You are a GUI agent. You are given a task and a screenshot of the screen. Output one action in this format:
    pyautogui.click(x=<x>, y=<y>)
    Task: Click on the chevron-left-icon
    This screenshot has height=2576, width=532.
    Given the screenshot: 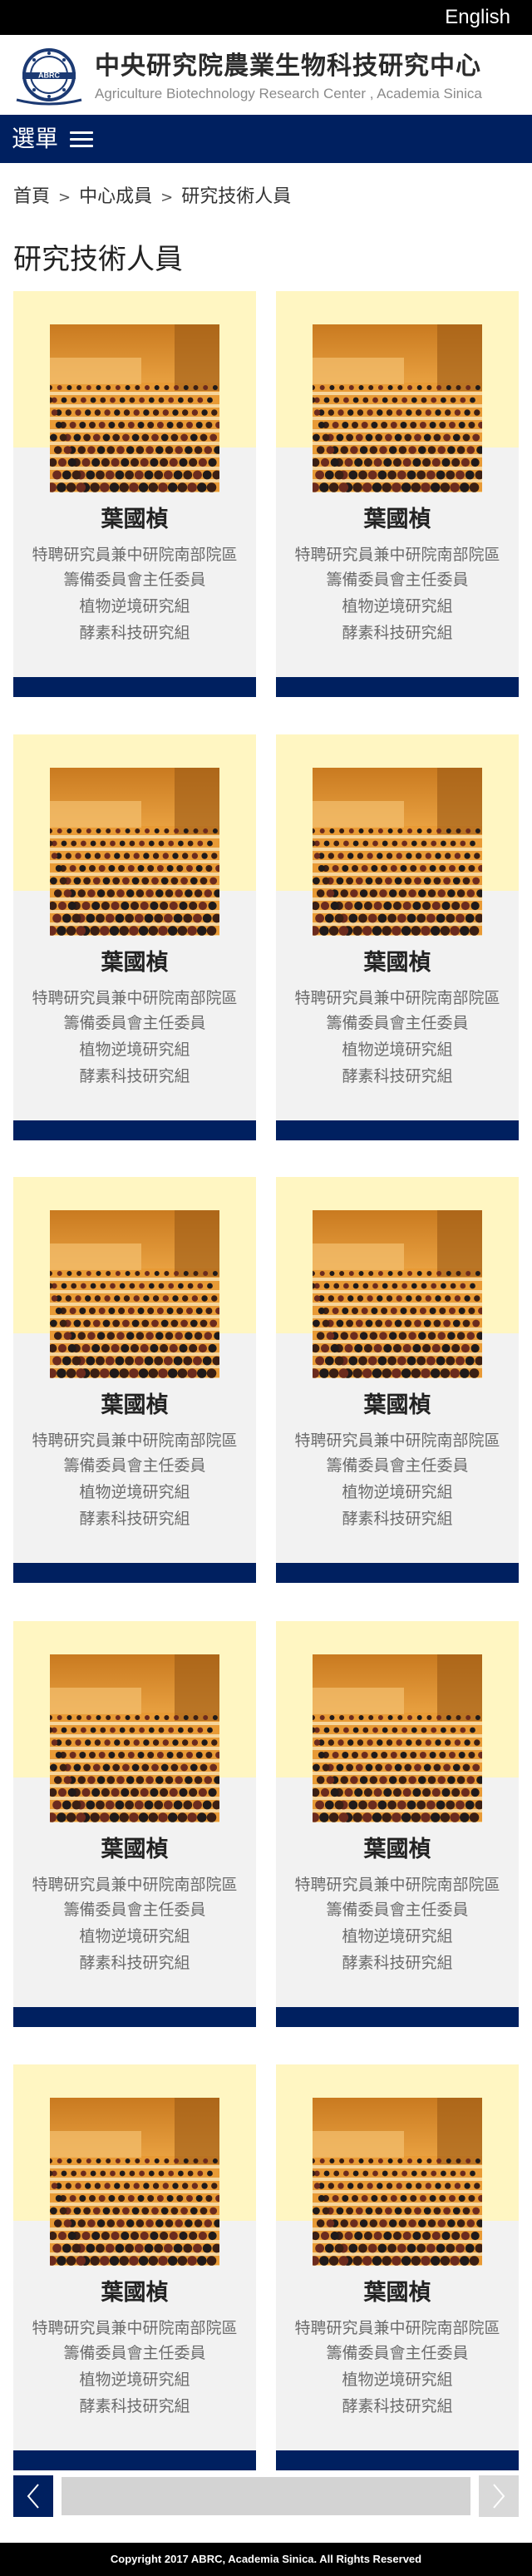 What is the action you would take?
    pyautogui.click(x=33, y=2496)
    